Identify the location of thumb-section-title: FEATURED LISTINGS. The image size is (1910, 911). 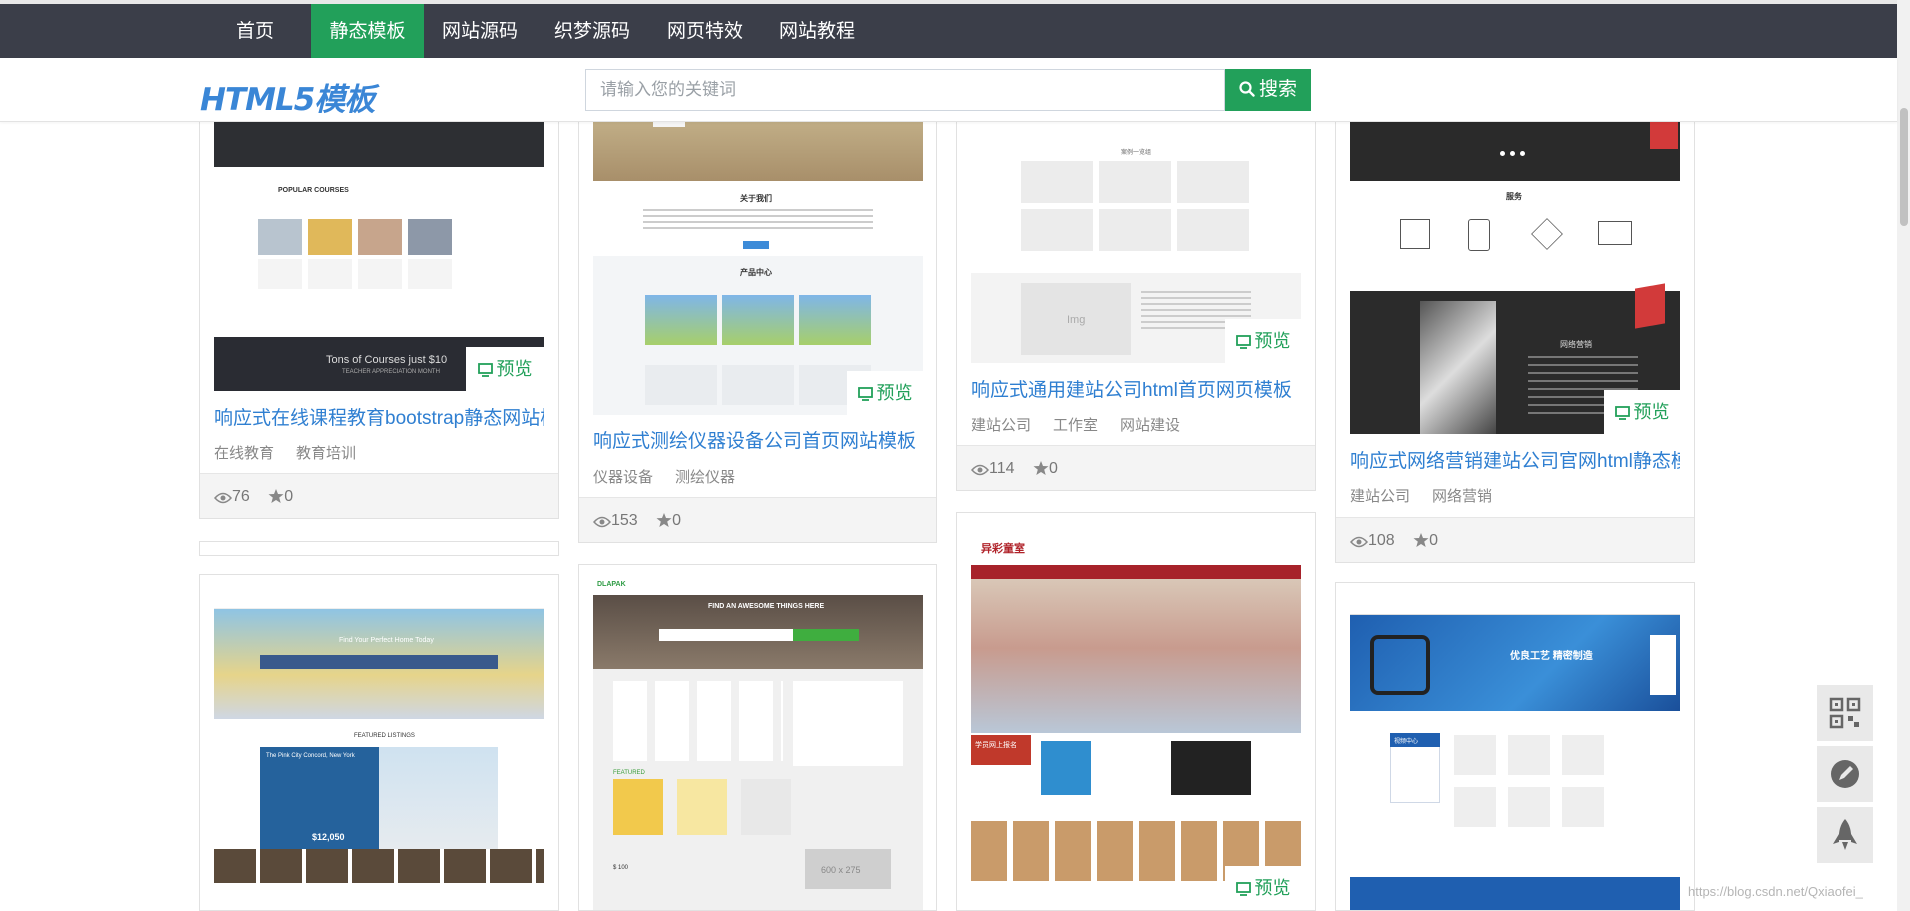
(384, 736).